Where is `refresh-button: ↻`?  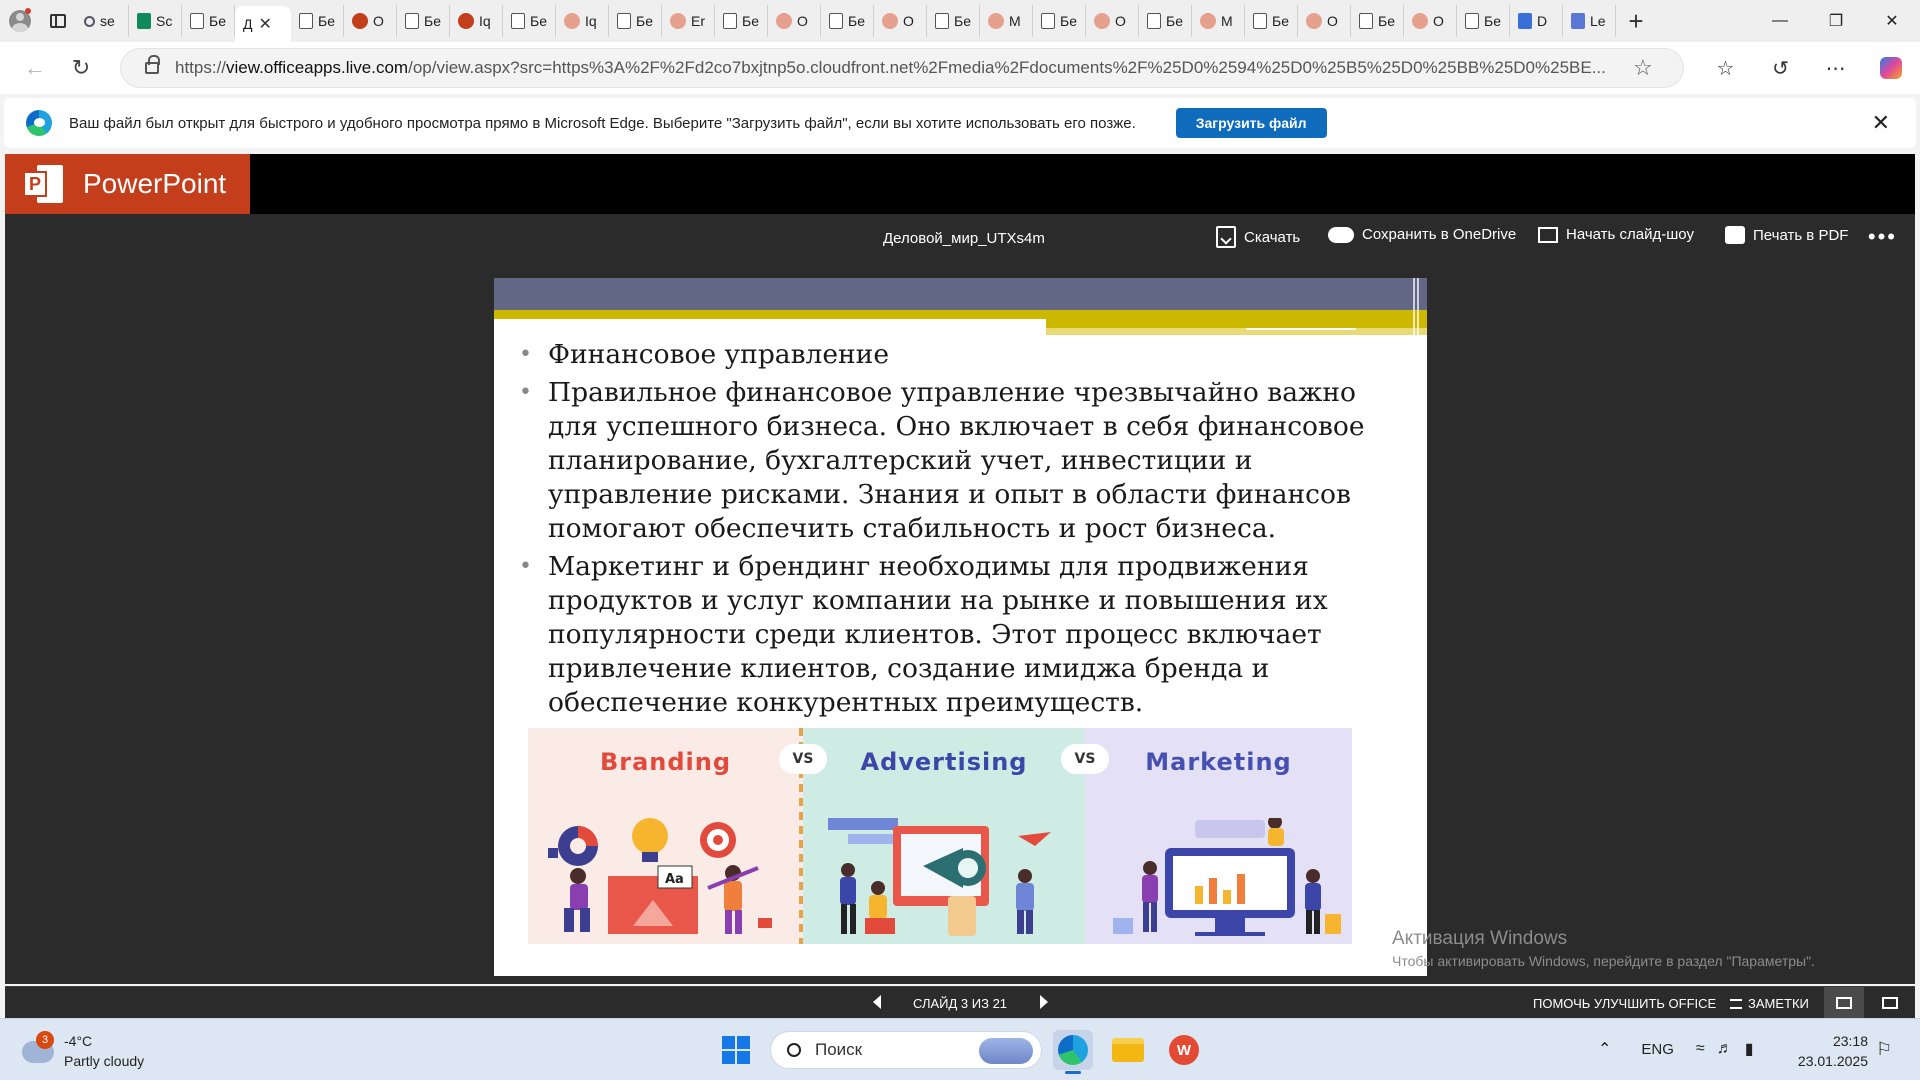 refresh-button: ↻ is located at coordinates (81, 68).